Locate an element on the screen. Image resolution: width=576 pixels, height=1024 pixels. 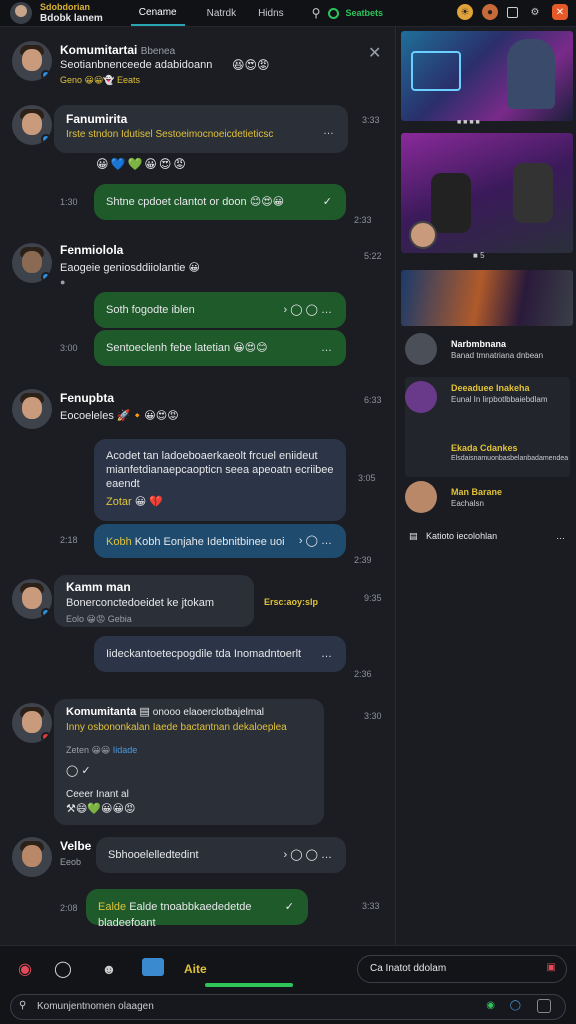
user-status: Sdobdorian is located at coordinates (65, 7).